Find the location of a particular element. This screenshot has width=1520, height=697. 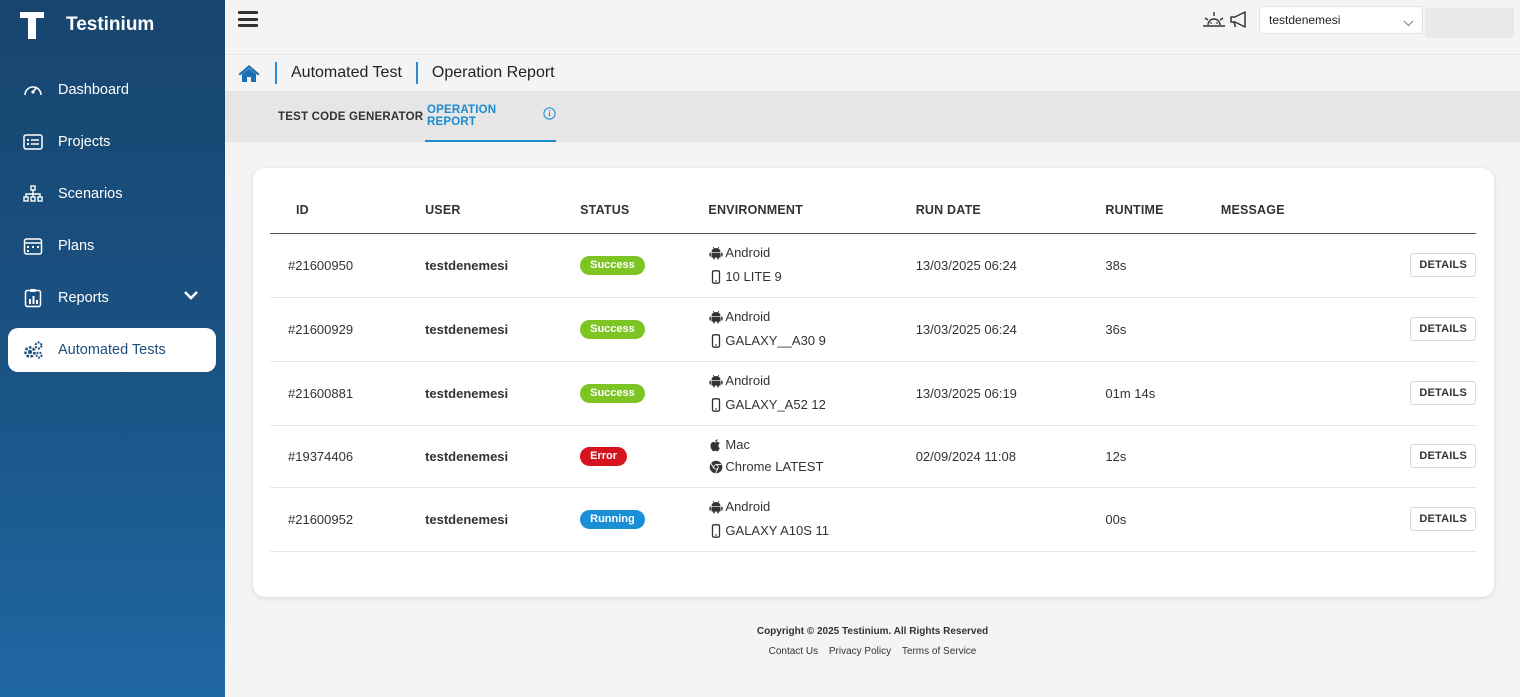

runtime: 01m 14s is located at coordinates (1163, 393).